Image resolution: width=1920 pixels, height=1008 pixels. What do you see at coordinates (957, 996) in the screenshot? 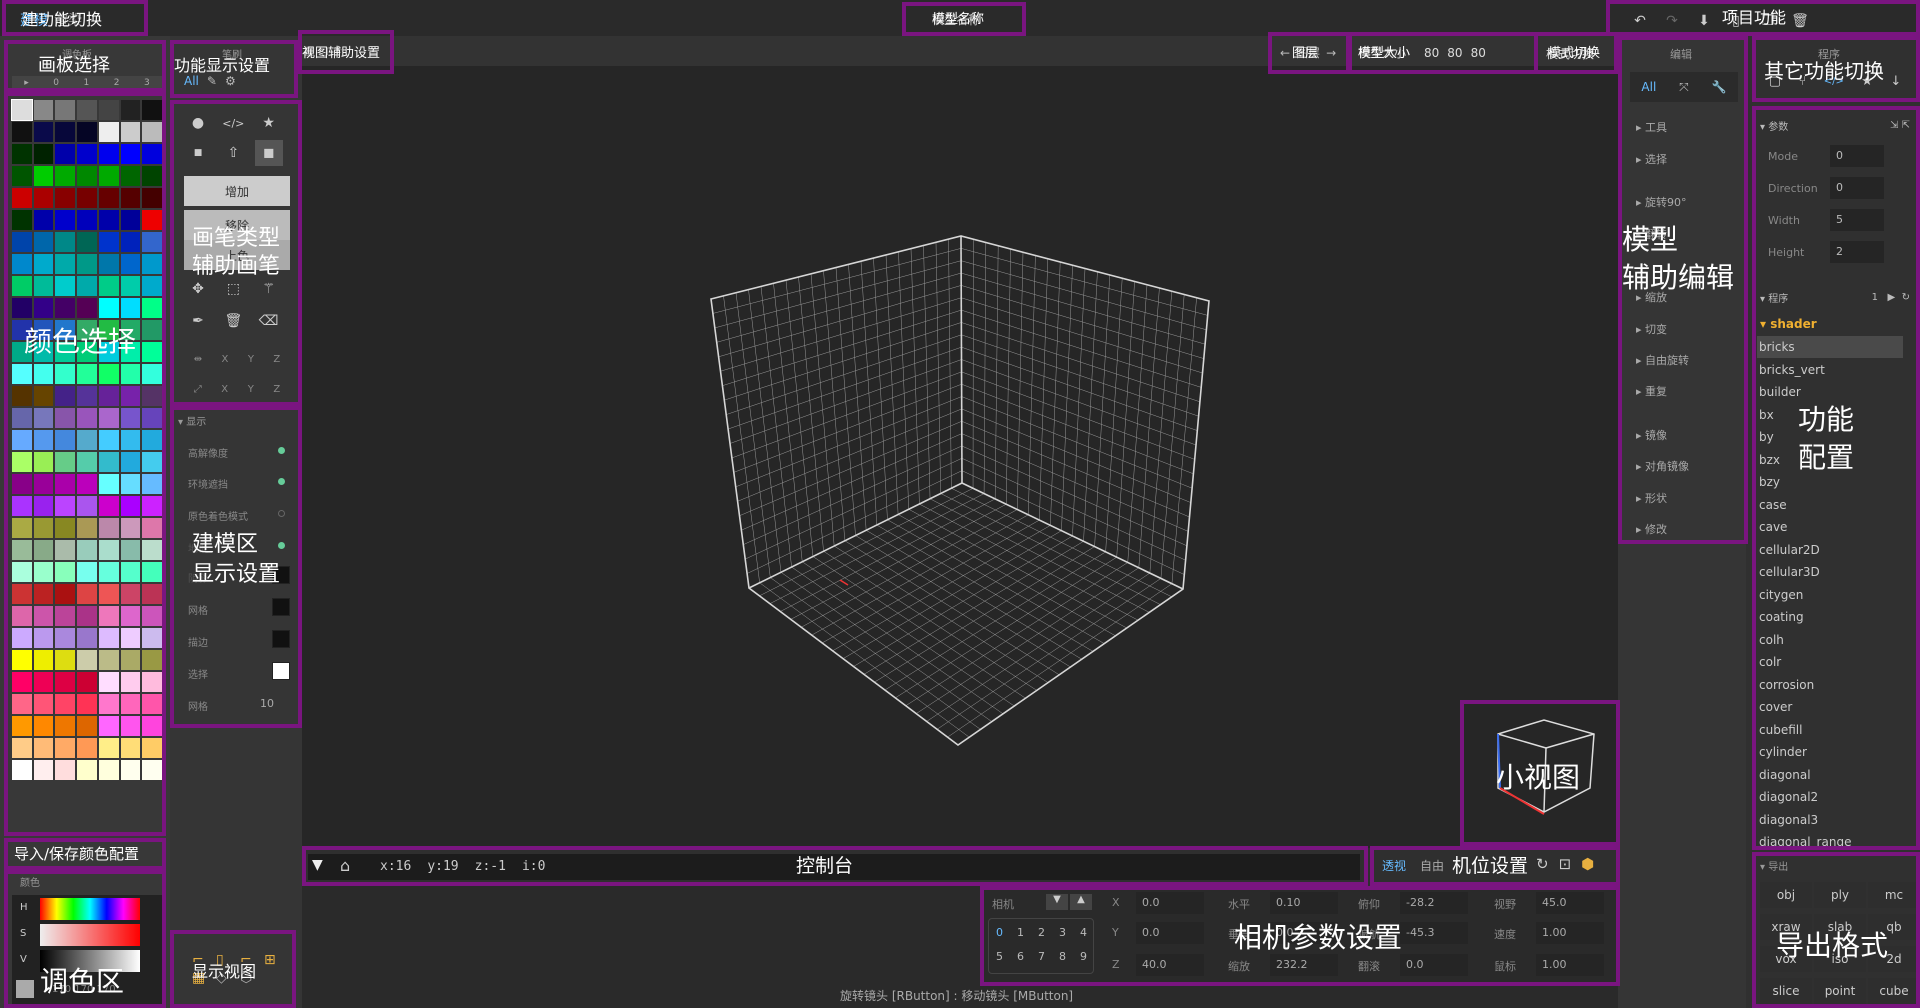
I see `status-bar: 旋转镜头 [RButton] : 移动镜头 [MButton]` at bounding box center [957, 996].